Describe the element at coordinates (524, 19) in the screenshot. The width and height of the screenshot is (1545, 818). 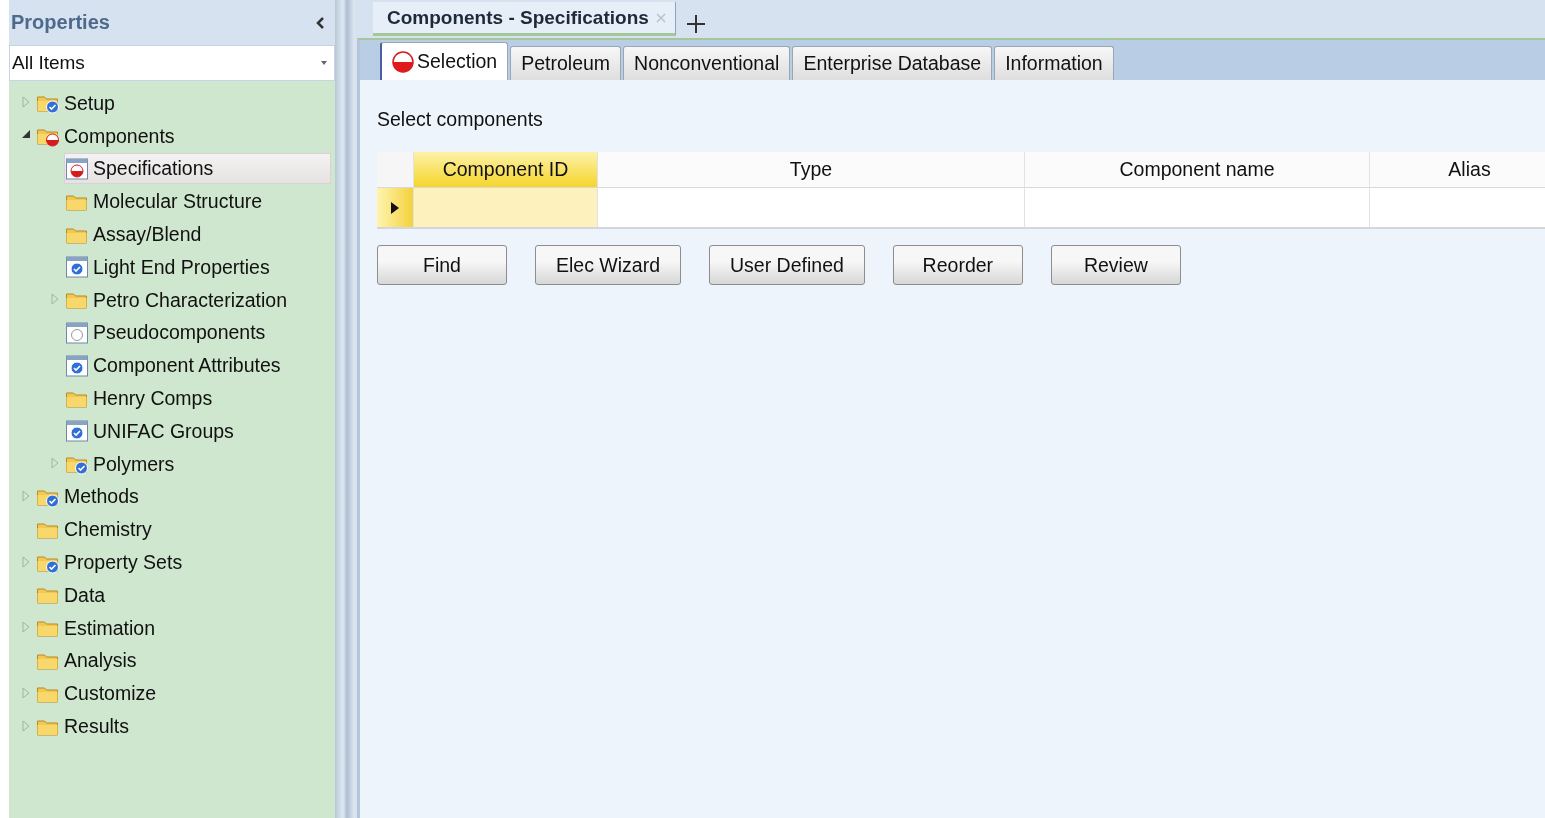
I see `document-tab: Components - Specifications` at that location.